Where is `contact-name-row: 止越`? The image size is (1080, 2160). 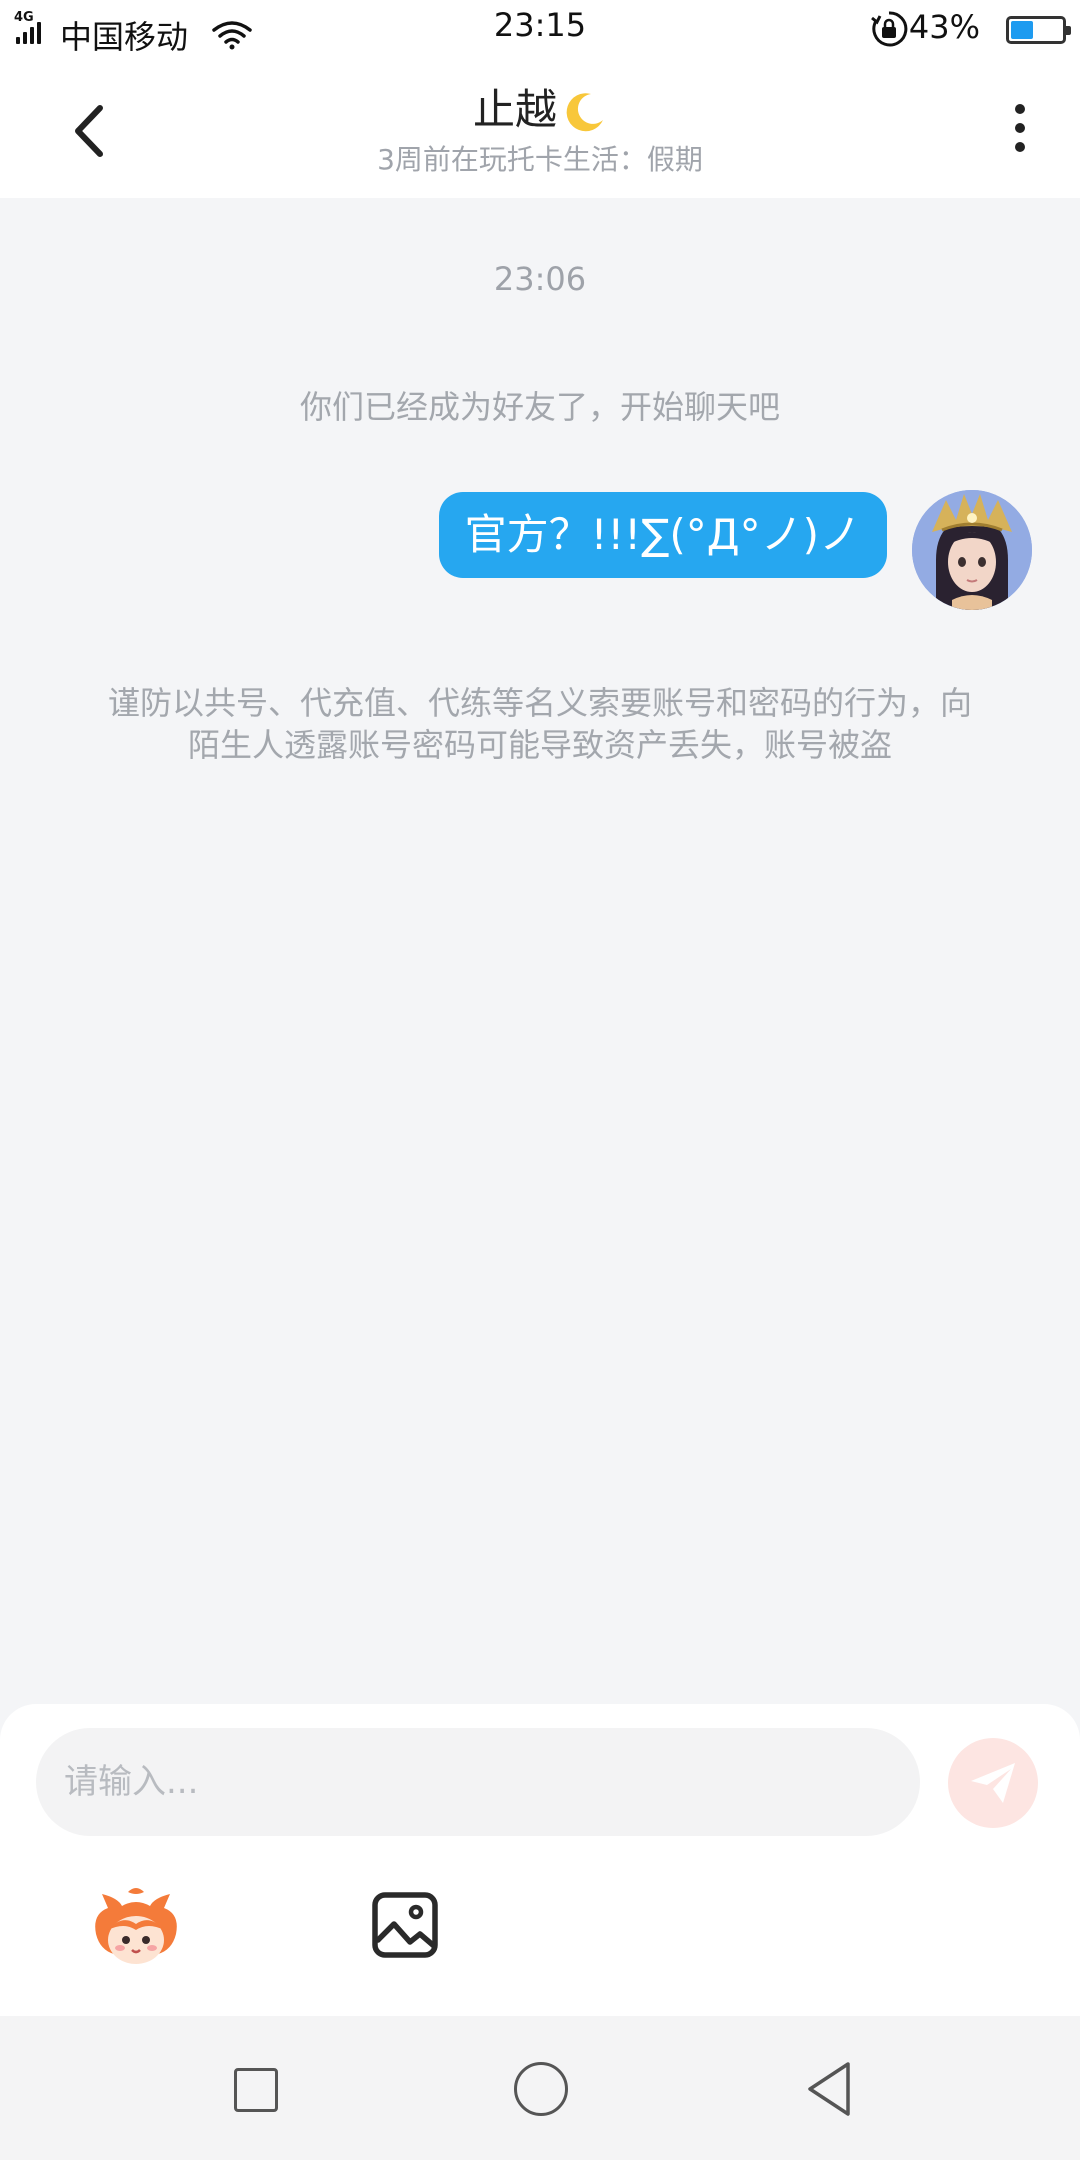
contact-name-row: 止越 is located at coordinates (540, 106).